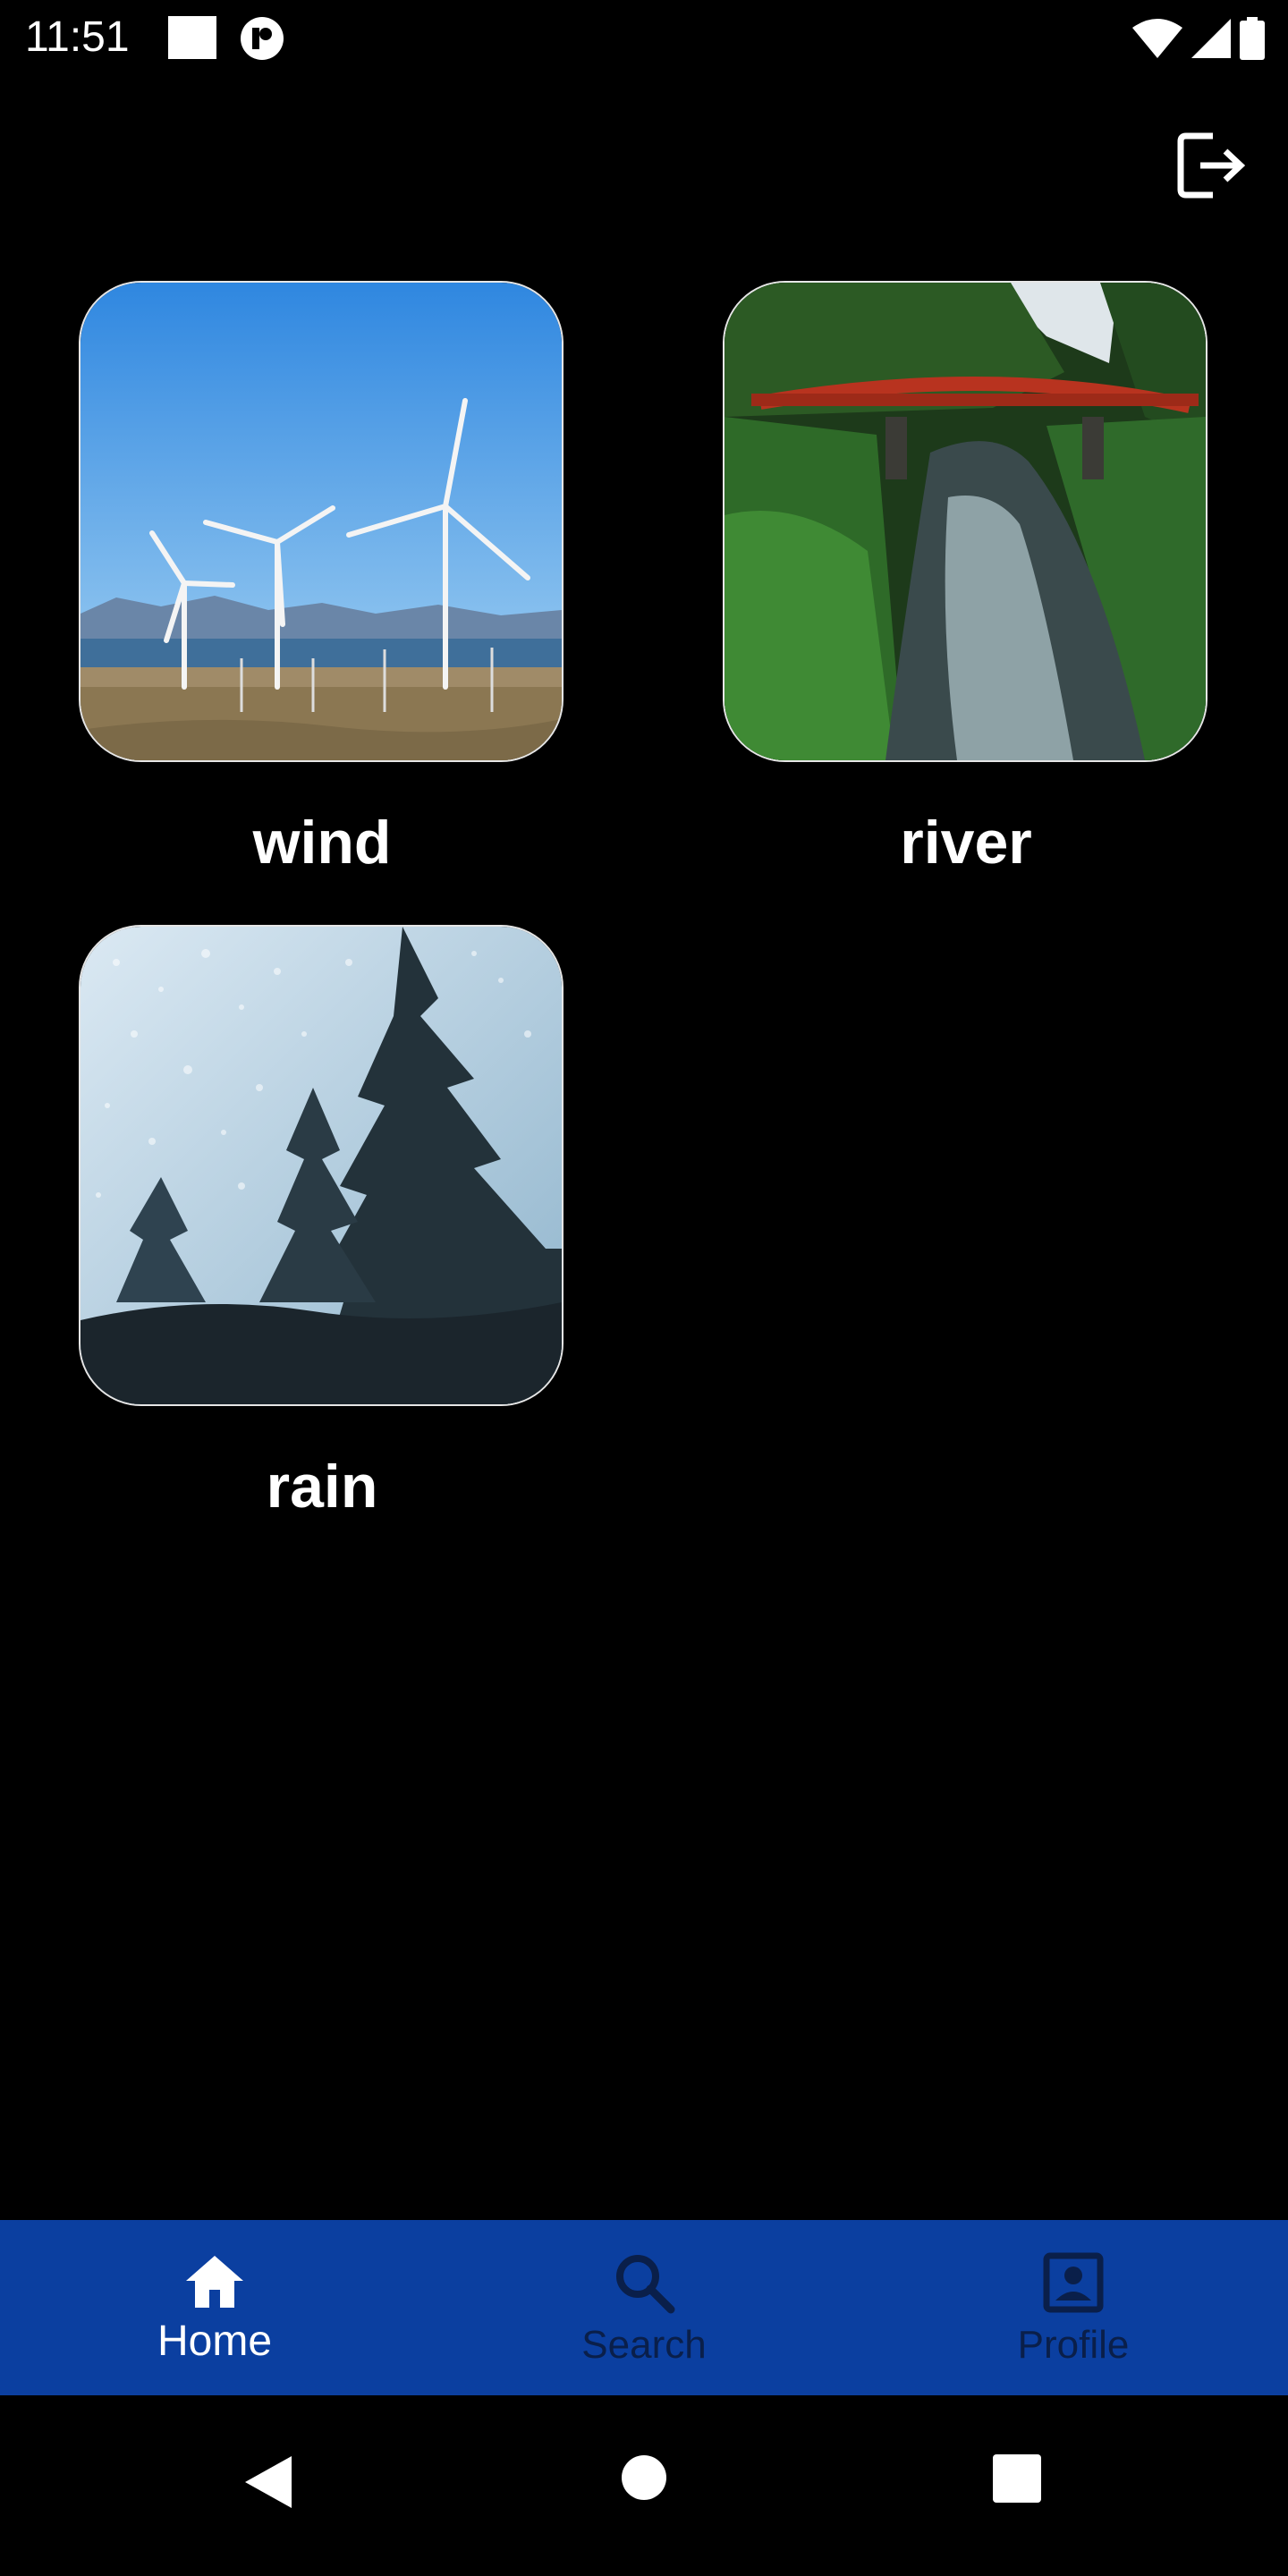 The image size is (1288, 2576). What do you see at coordinates (214, 2282) in the screenshot?
I see `home-icon` at bounding box center [214, 2282].